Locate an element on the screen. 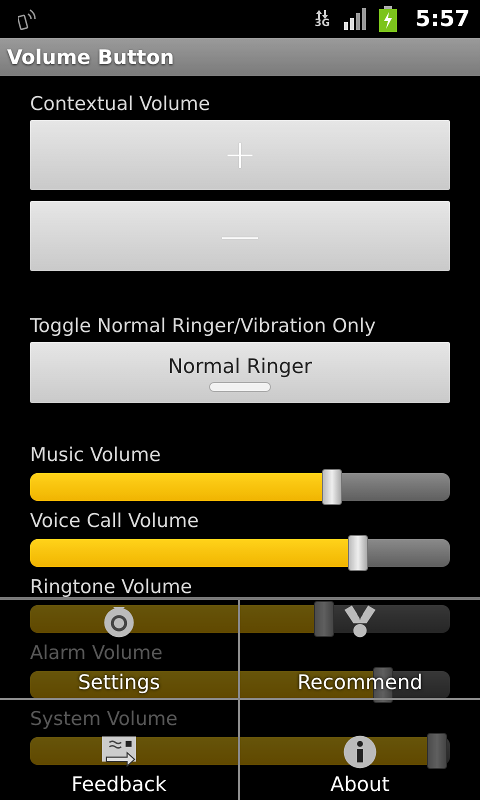 The width and height of the screenshot is (480, 800). slider-label: Voice Call Volume is located at coordinates (115, 521).